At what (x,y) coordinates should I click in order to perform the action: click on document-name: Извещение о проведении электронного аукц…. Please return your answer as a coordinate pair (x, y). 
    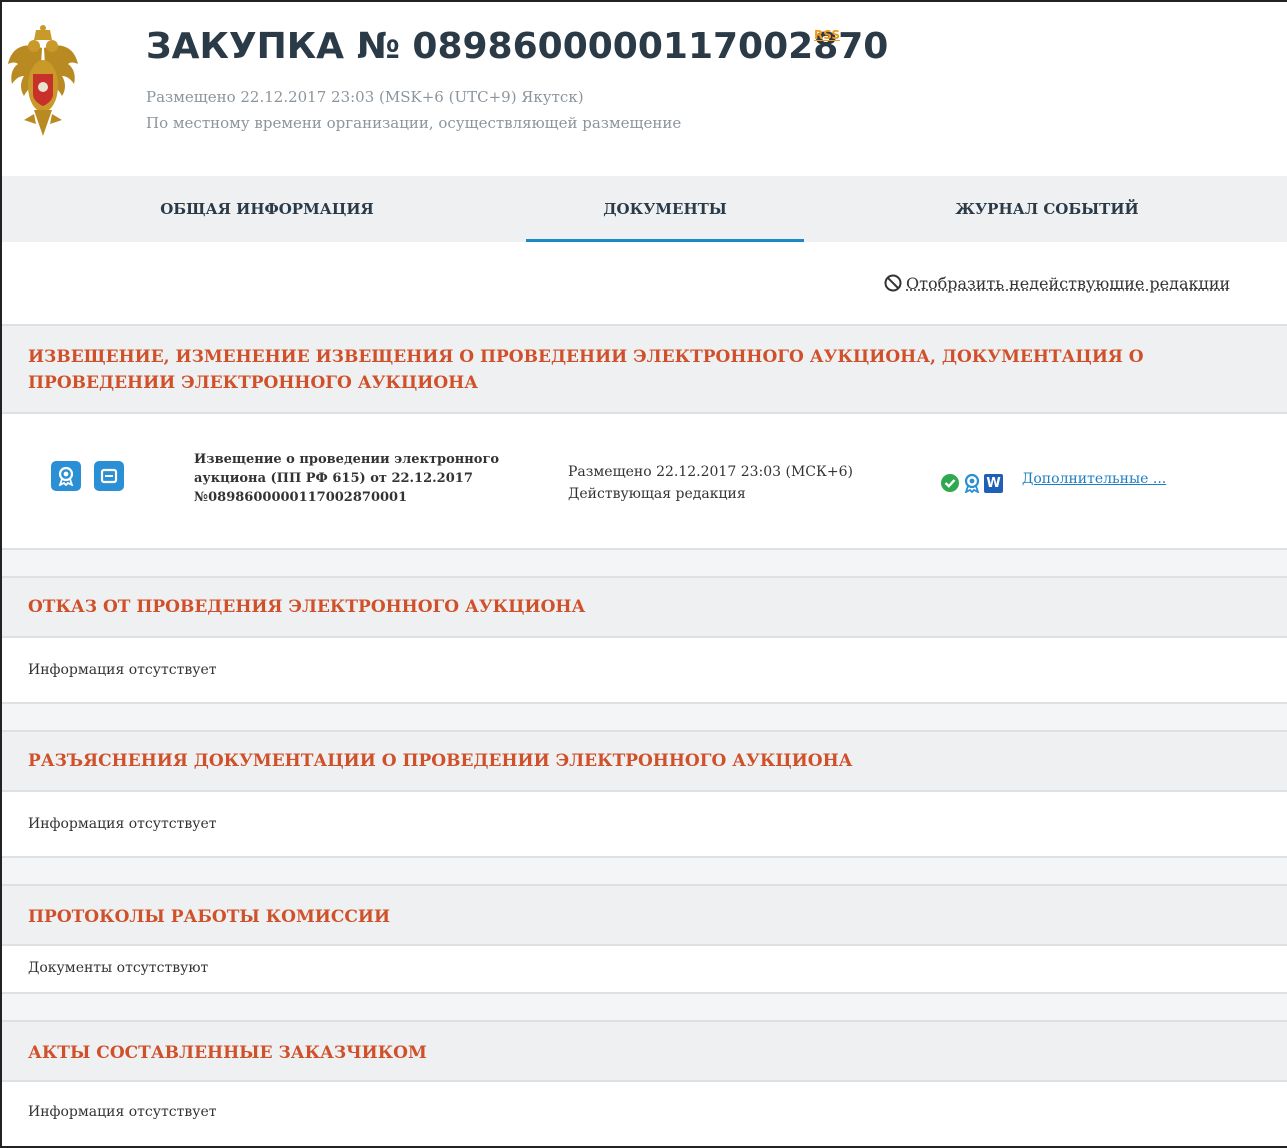
    Looking at the image, I should click on (366, 478).